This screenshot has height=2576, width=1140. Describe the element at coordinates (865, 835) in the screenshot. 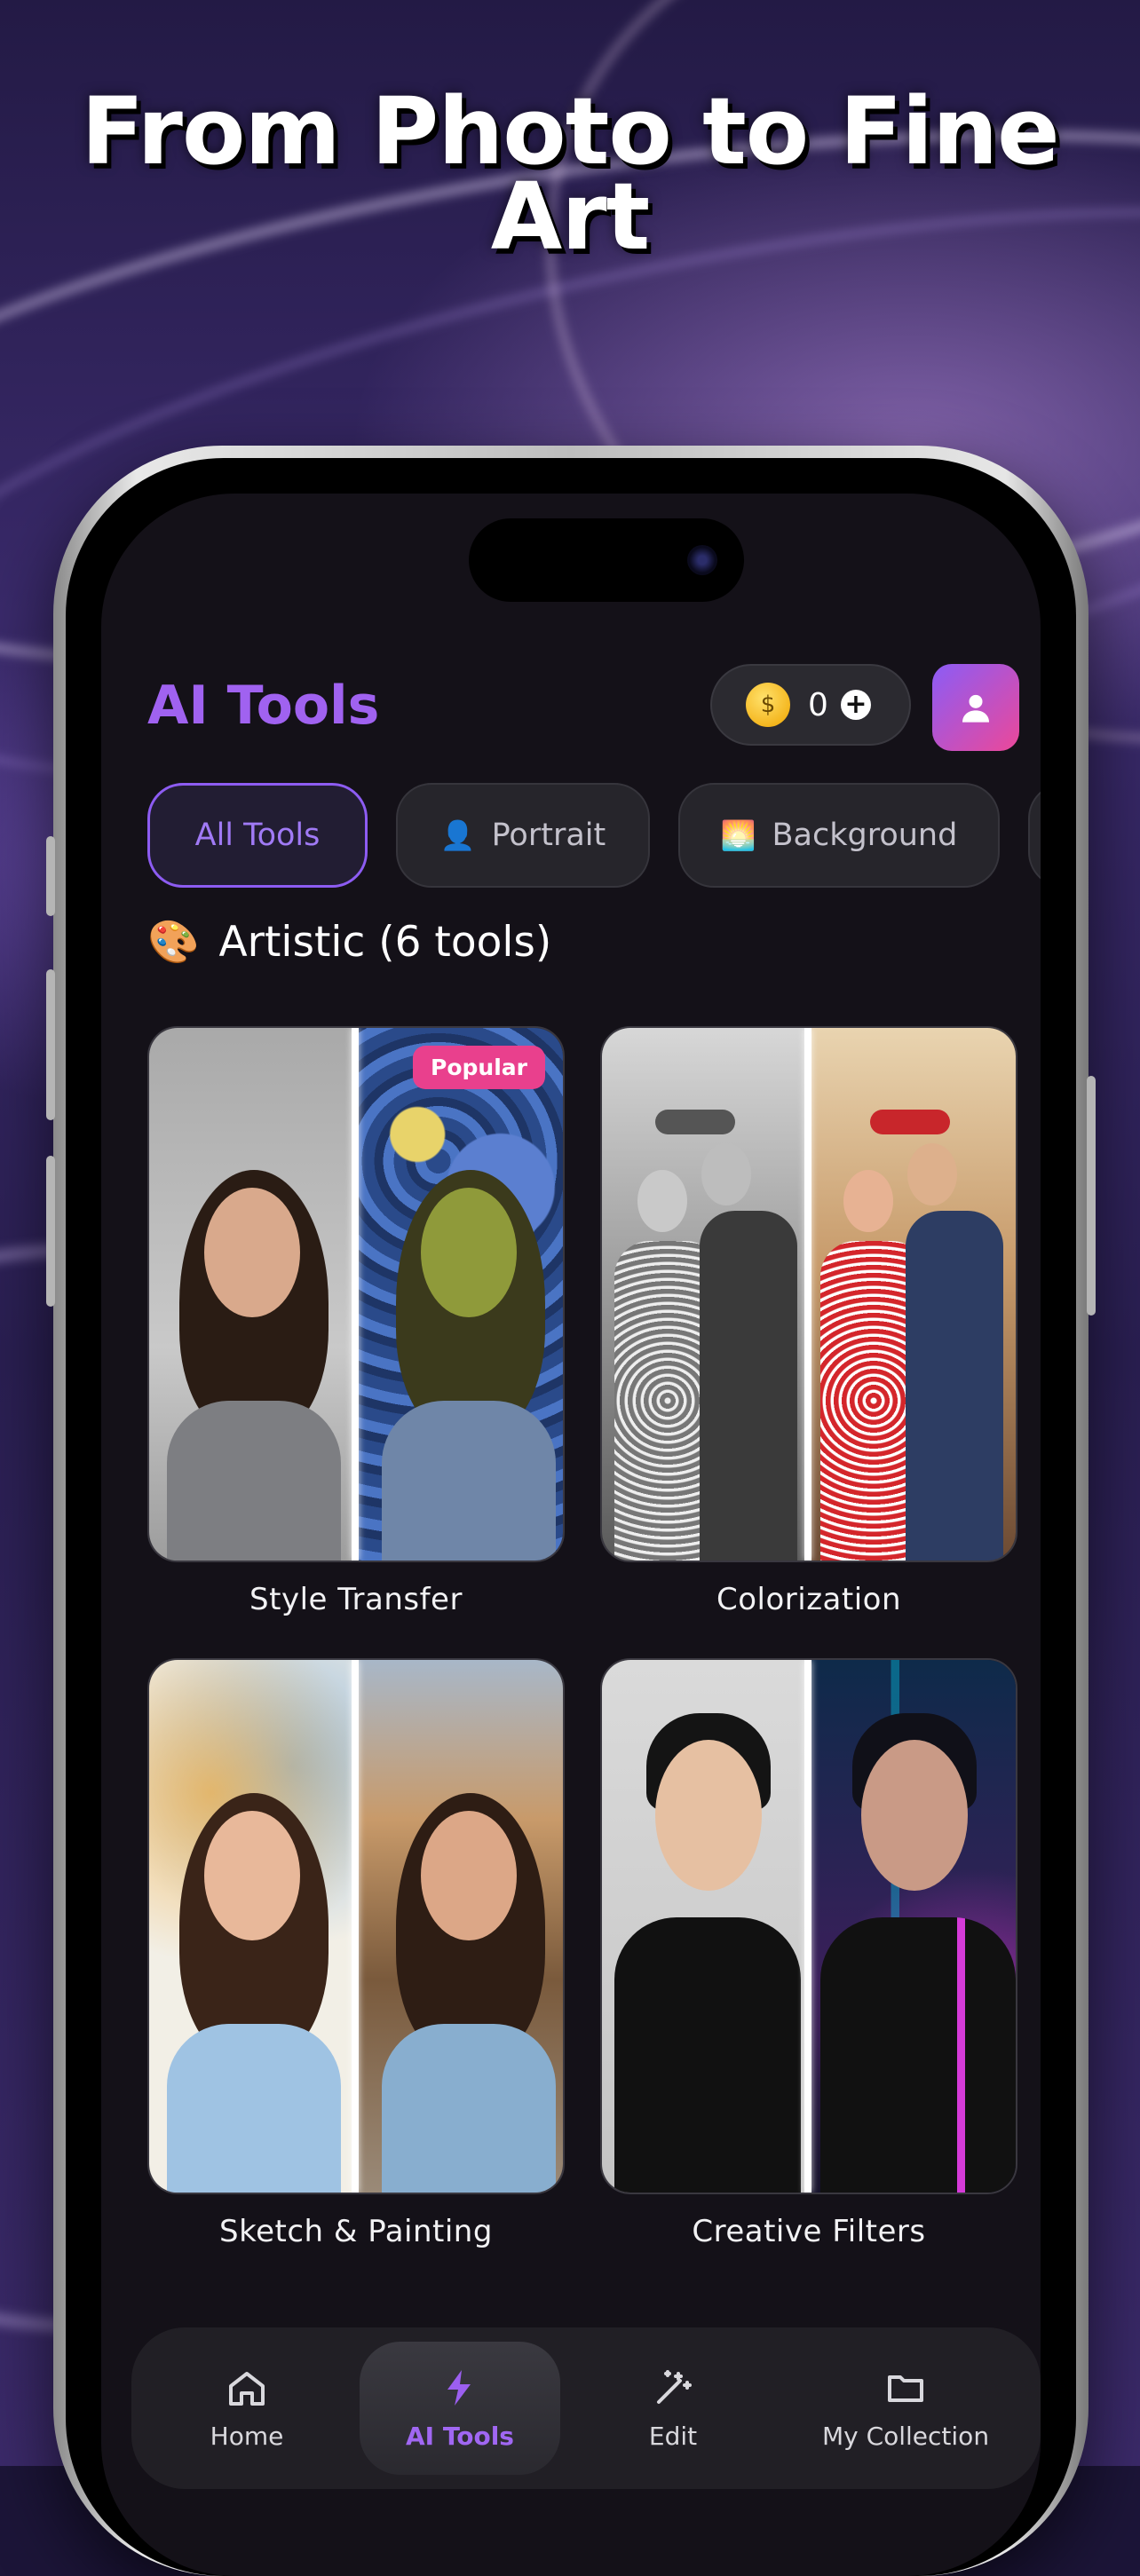

I see `chip-label: Background` at that location.